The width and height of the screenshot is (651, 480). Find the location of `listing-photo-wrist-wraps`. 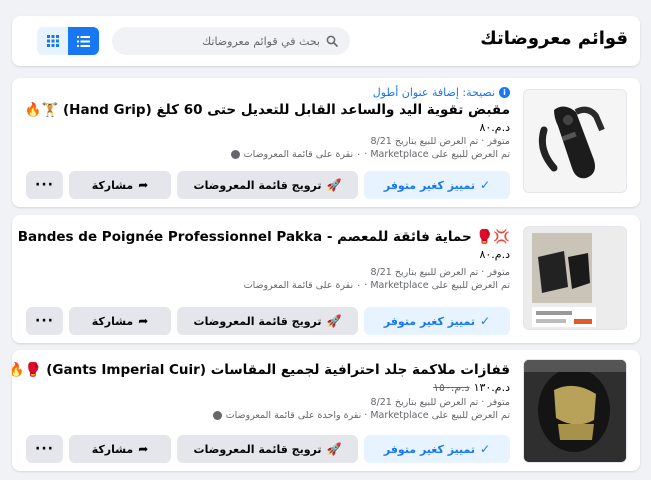

listing-photo-wrist-wraps is located at coordinates (575, 278).